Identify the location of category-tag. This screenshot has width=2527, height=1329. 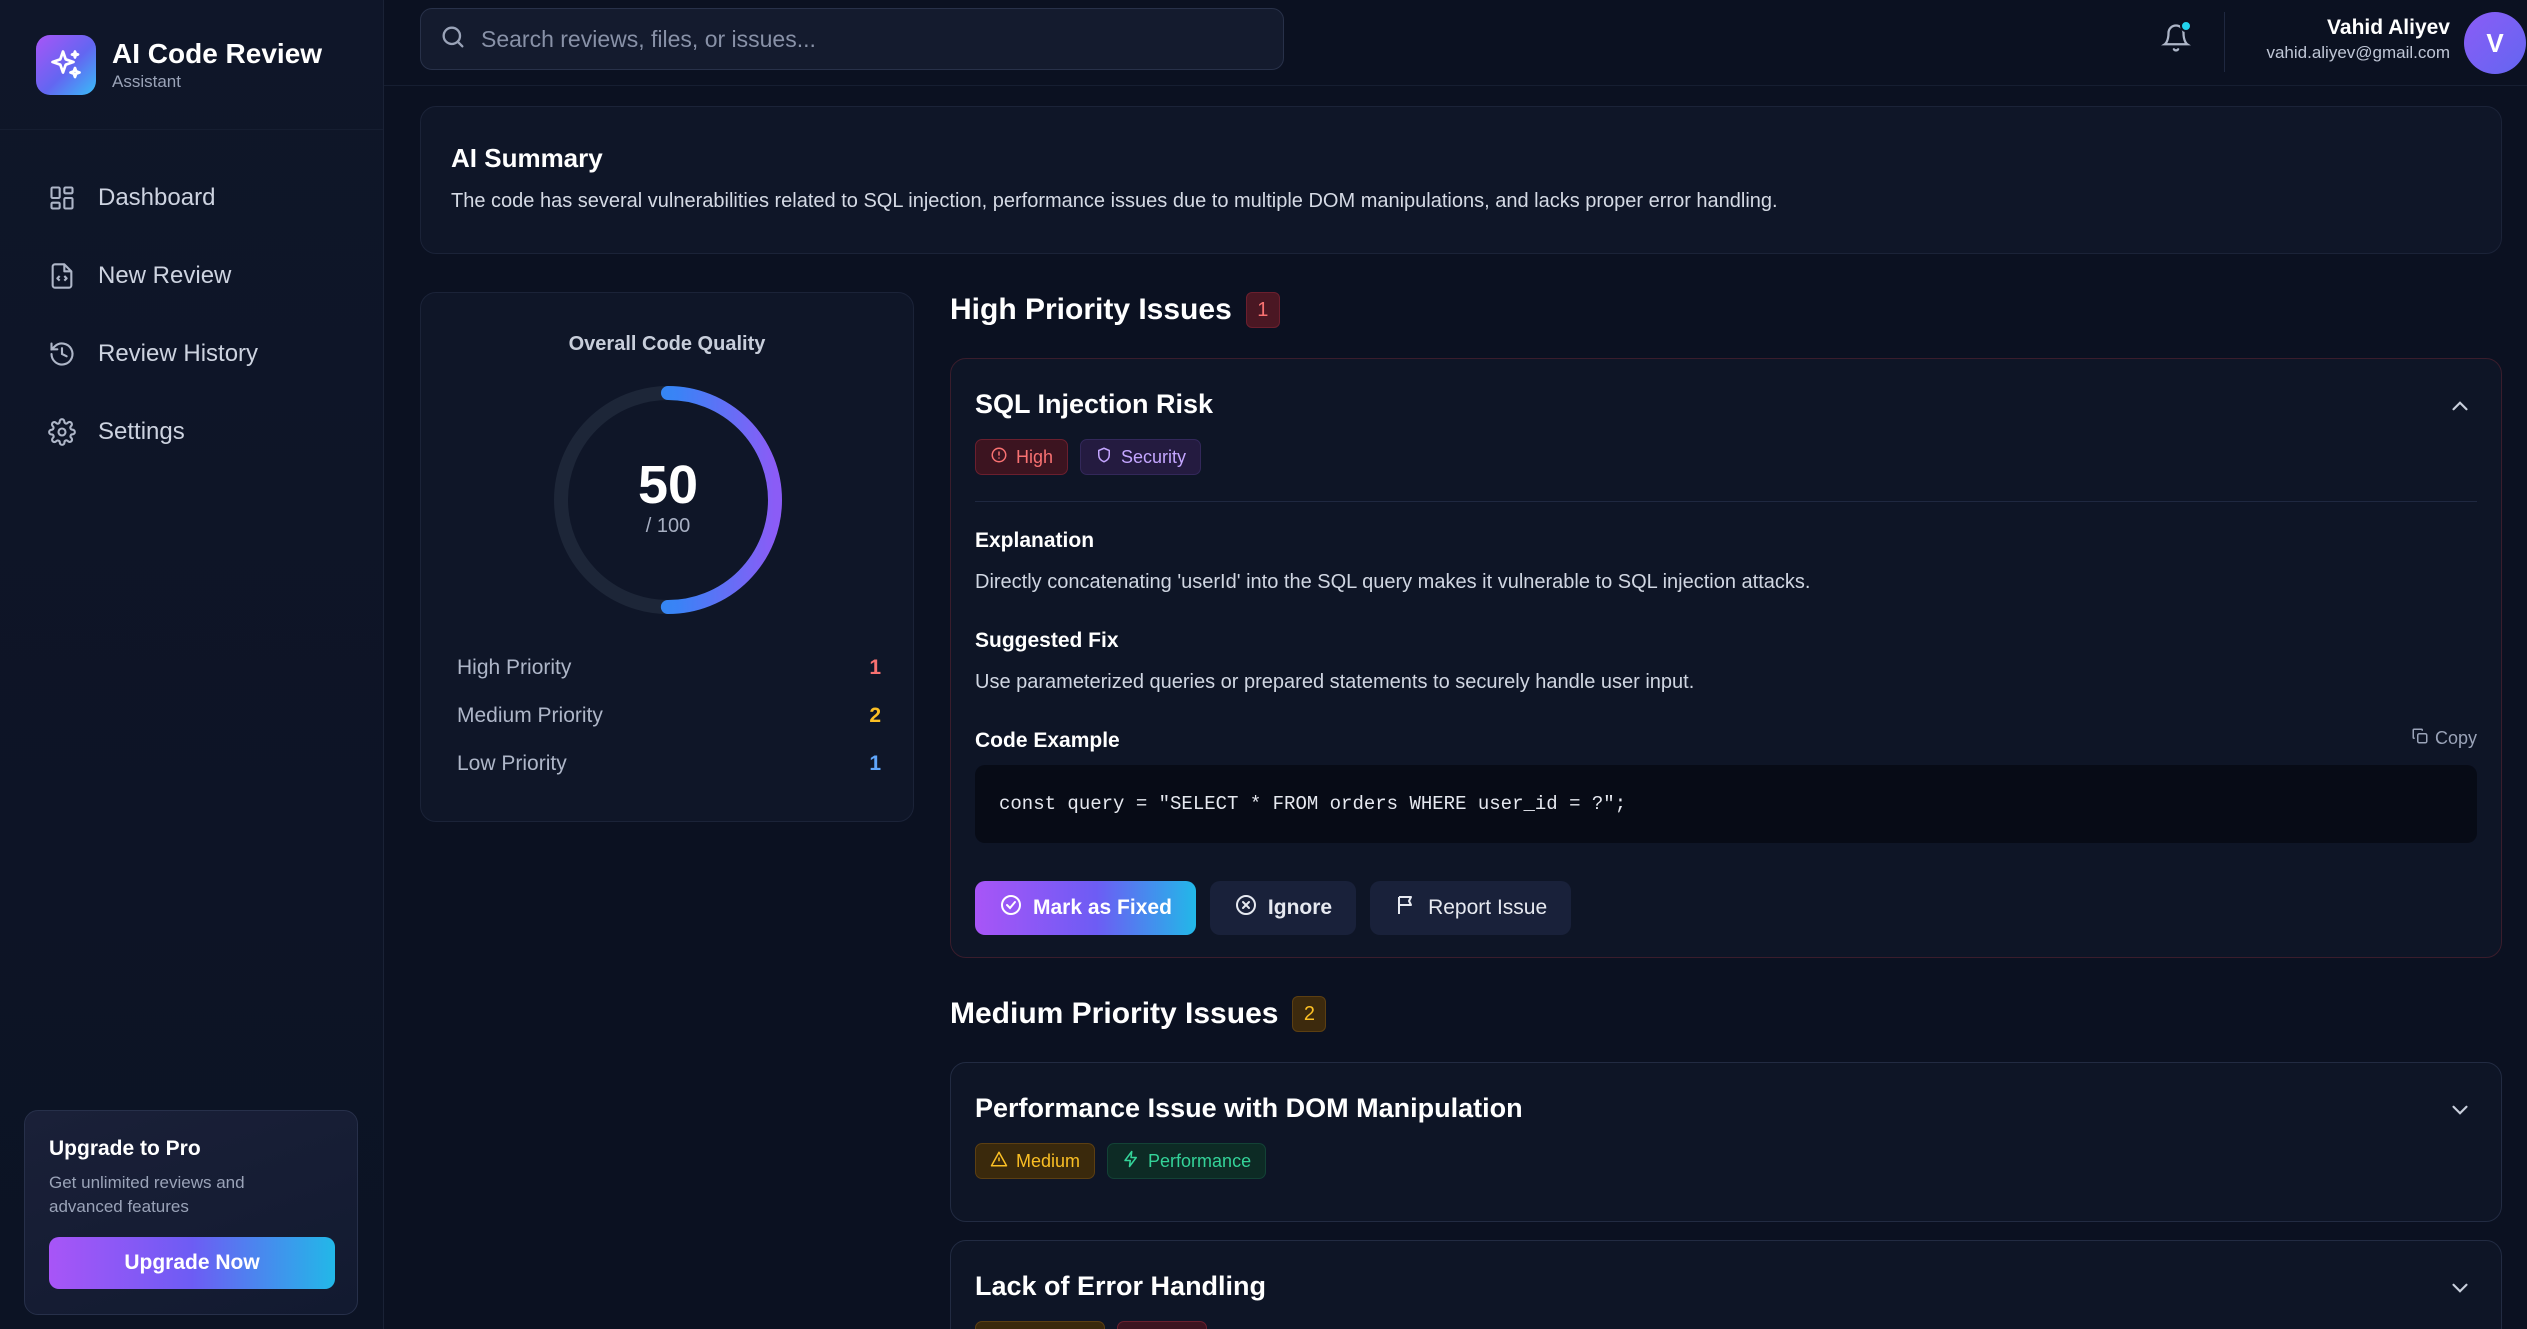
(1162, 1325).